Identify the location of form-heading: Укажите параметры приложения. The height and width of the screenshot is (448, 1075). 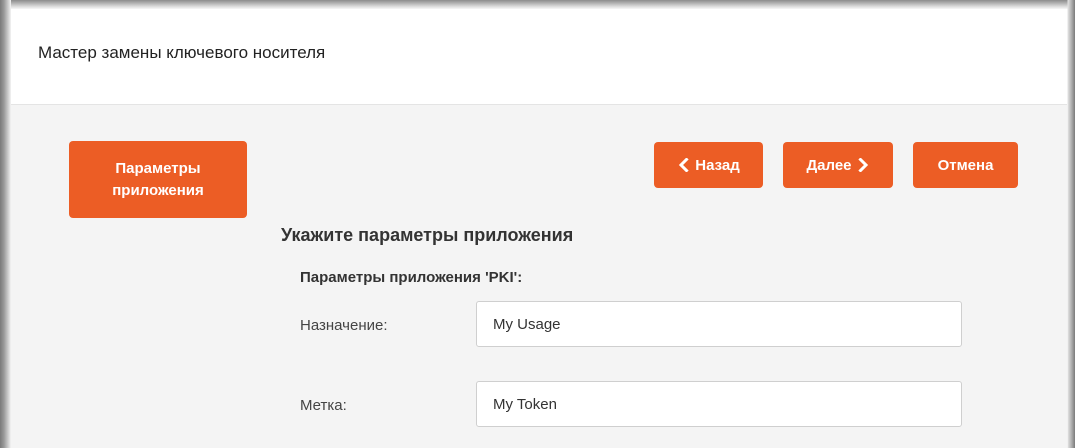
(427, 235).